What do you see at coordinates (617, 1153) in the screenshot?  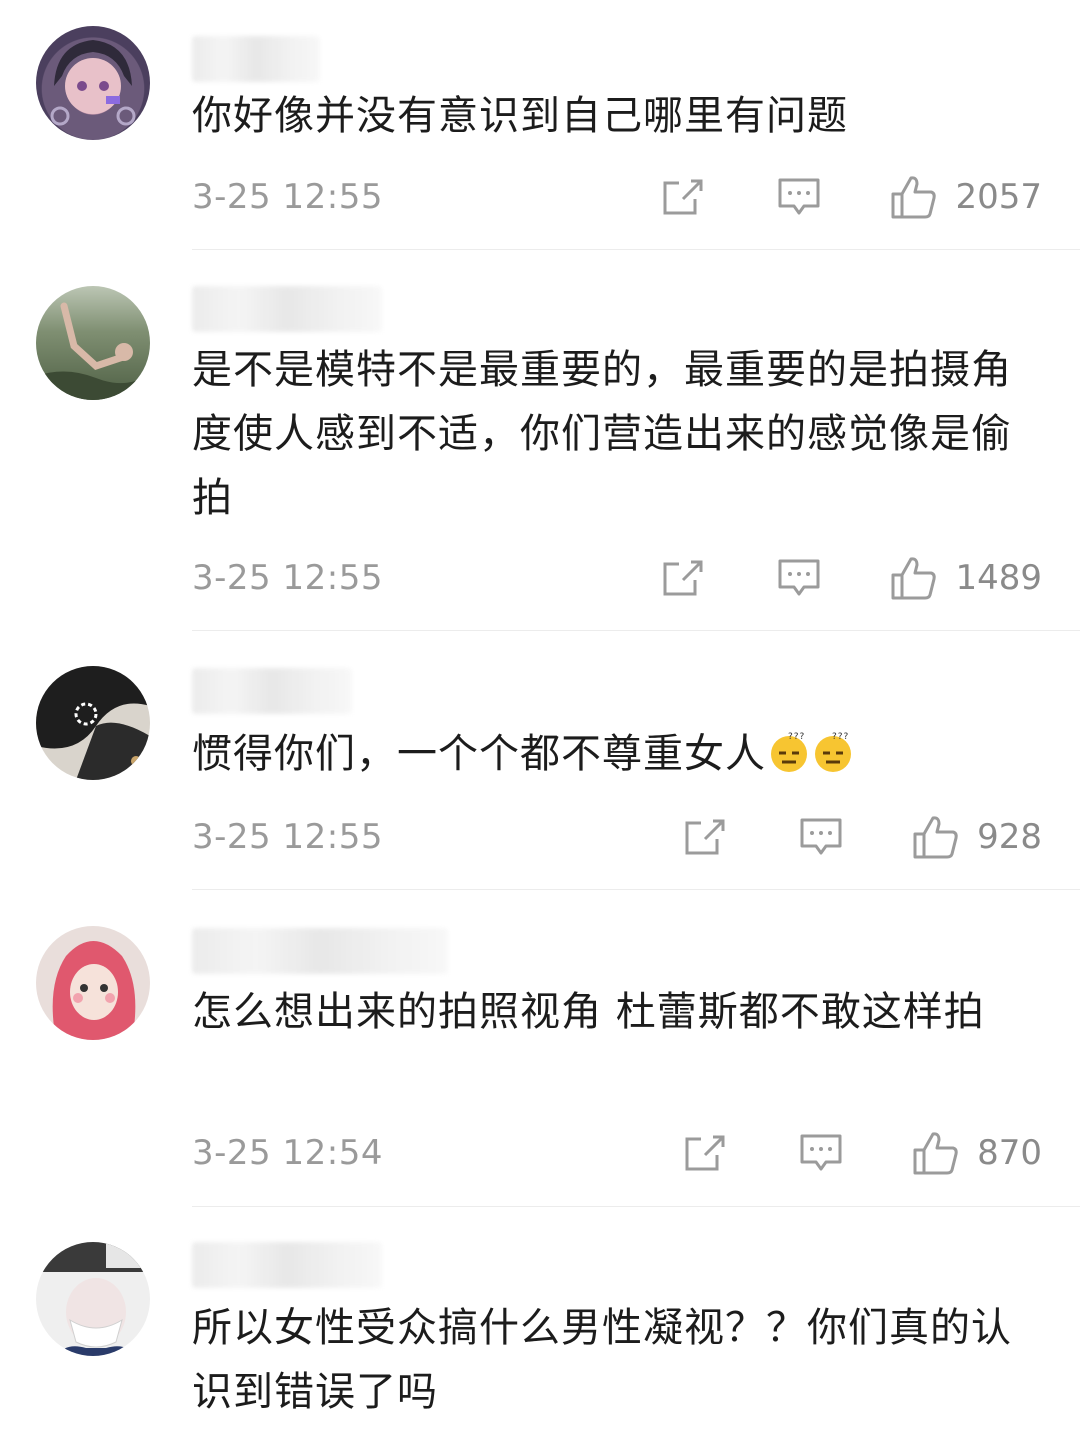 I see `comment-meta: 3-25 12:54 870` at bounding box center [617, 1153].